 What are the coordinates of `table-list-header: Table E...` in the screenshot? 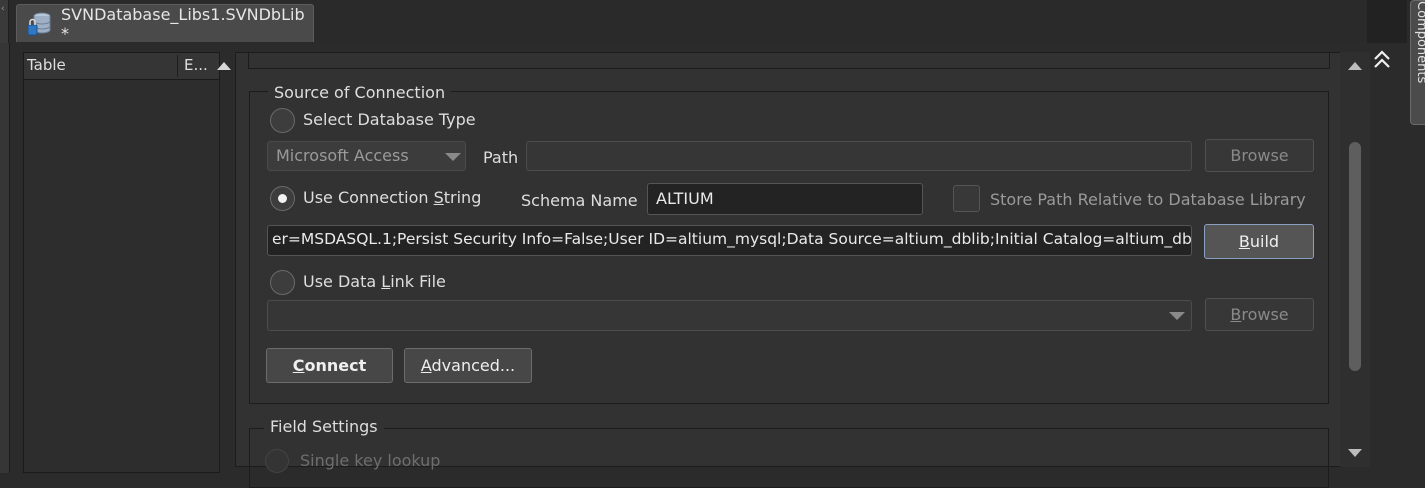 It's located at (127, 66).